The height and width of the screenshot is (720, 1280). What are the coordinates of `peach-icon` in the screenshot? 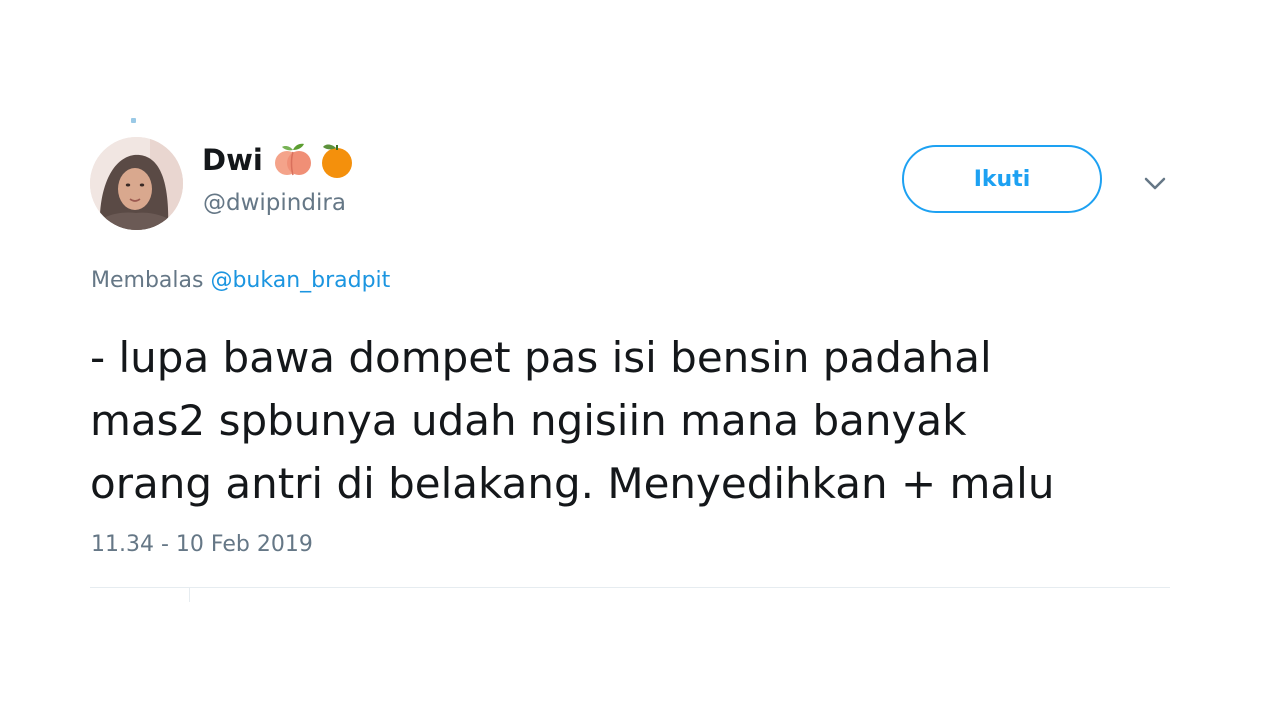 It's located at (293, 160).